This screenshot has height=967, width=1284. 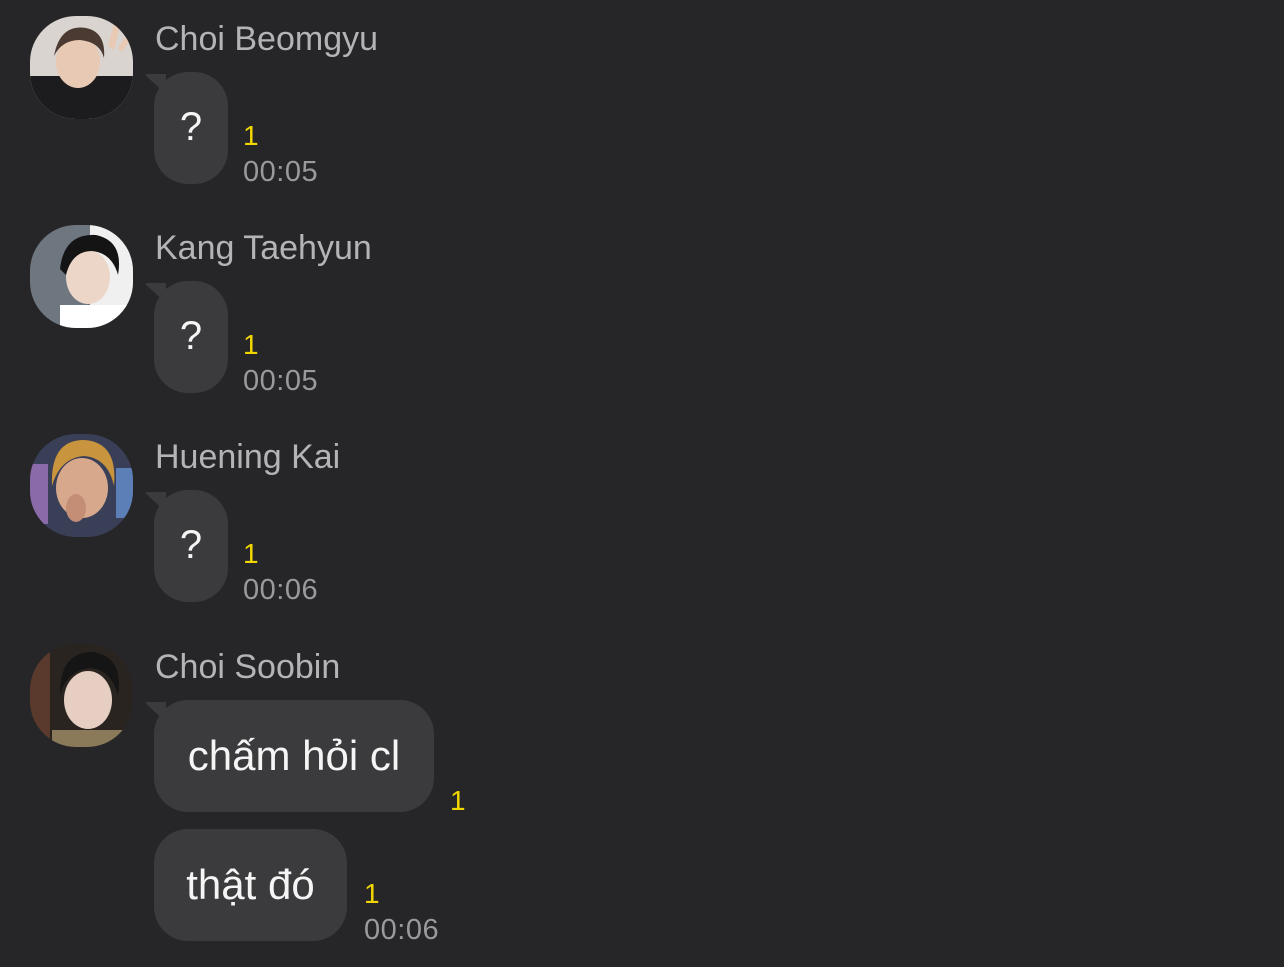 I want to click on message-text: thật đó, so click(x=250, y=884).